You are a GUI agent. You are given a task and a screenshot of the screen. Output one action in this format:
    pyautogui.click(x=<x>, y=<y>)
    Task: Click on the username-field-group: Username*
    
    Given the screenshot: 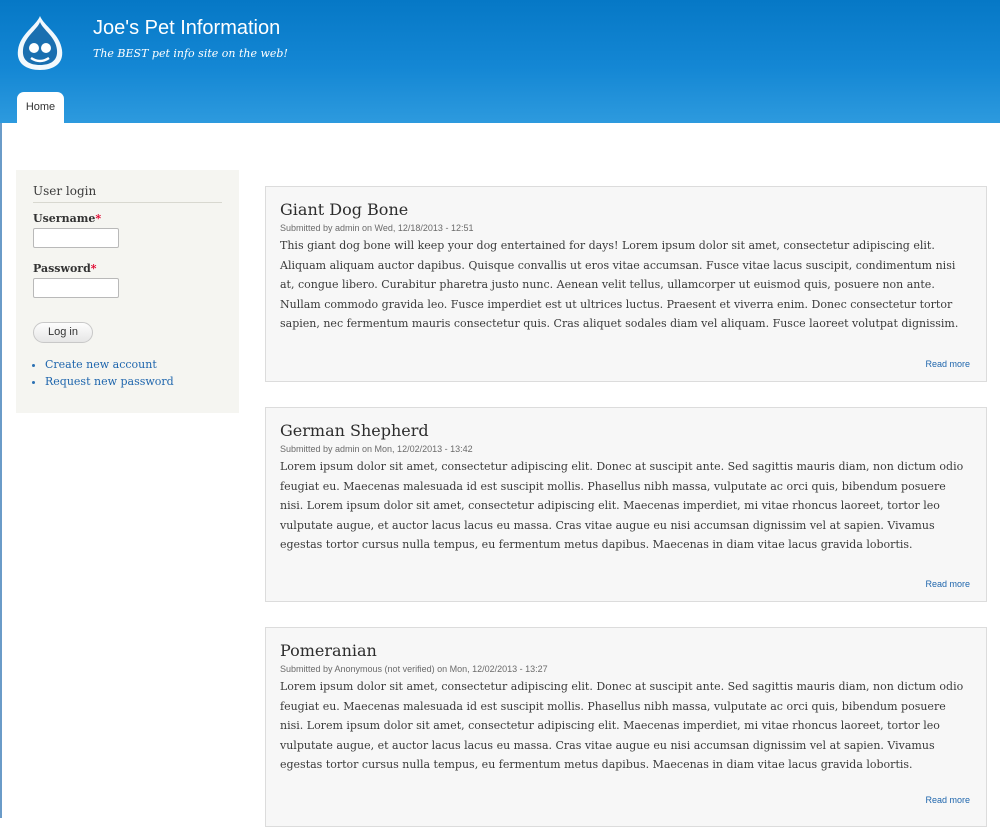 What is the action you would take?
    pyautogui.click(x=127, y=230)
    